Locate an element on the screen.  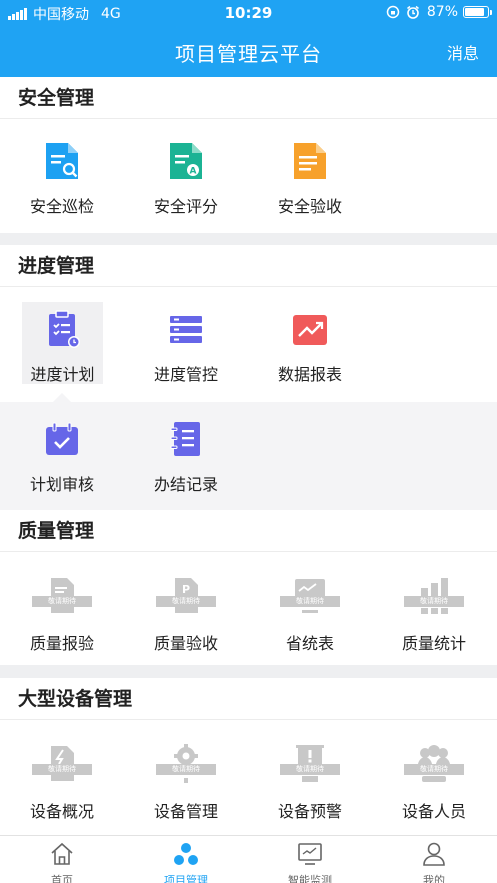
data-report-item: 数据报表 is located at coordinates (310, 347).